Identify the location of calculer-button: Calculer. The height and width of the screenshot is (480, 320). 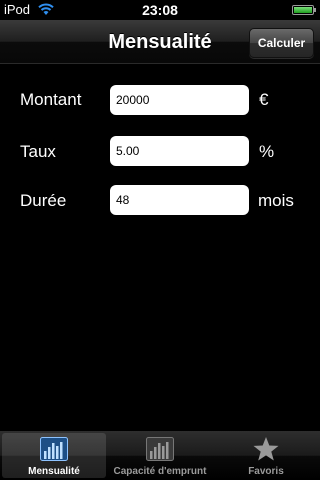
(281, 43).